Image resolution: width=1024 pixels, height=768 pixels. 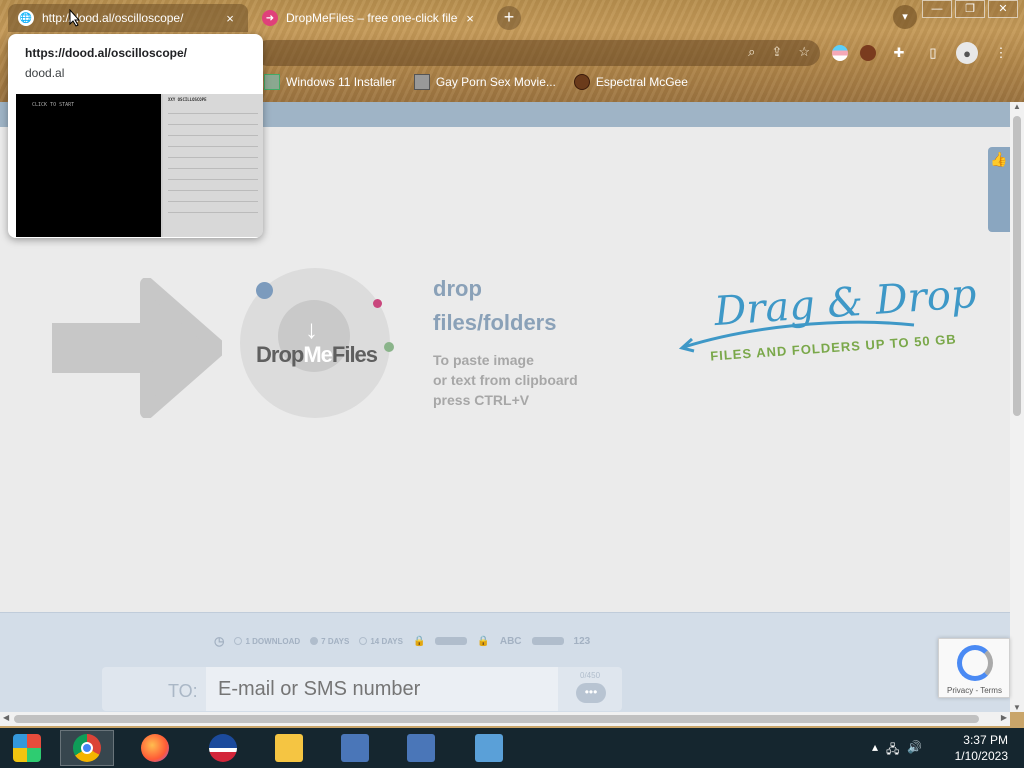 What do you see at coordinates (183, 691) in the screenshot?
I see `to-label: TO:` at bounding box center [183, 691].